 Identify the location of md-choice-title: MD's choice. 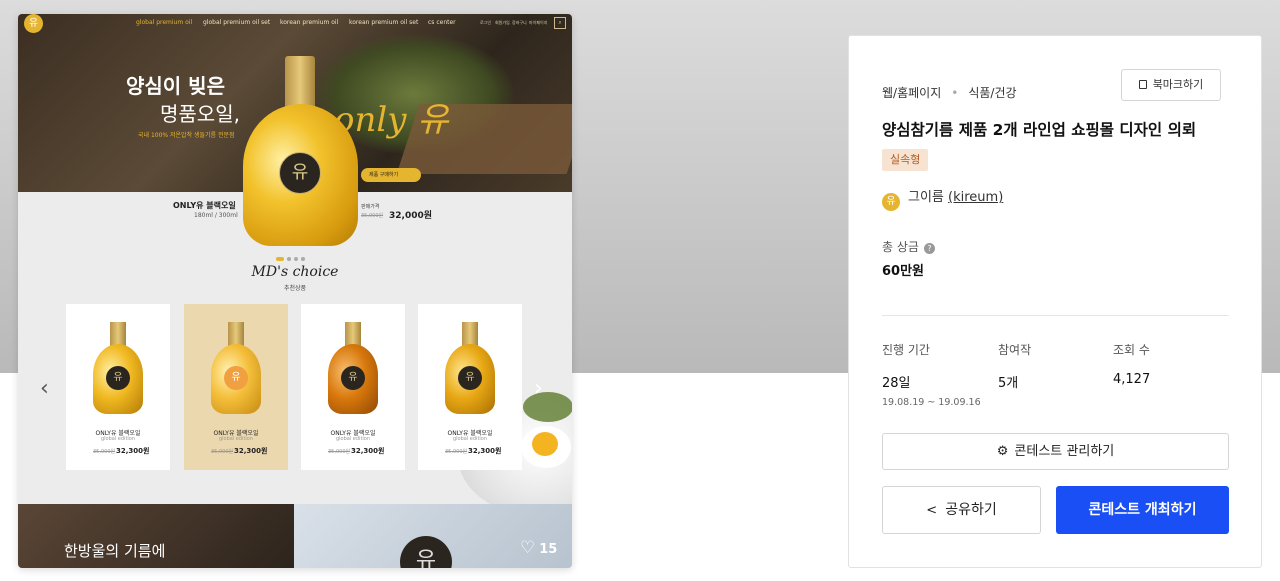
(295, 272).